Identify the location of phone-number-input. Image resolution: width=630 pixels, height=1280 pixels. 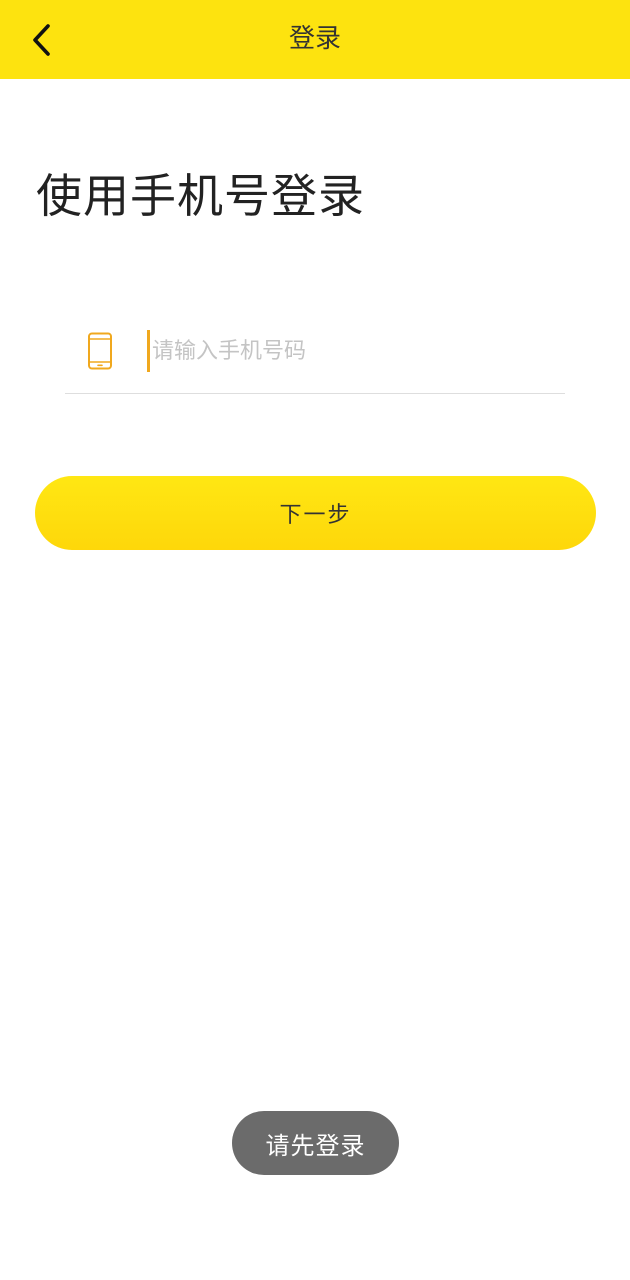
(347, 351).